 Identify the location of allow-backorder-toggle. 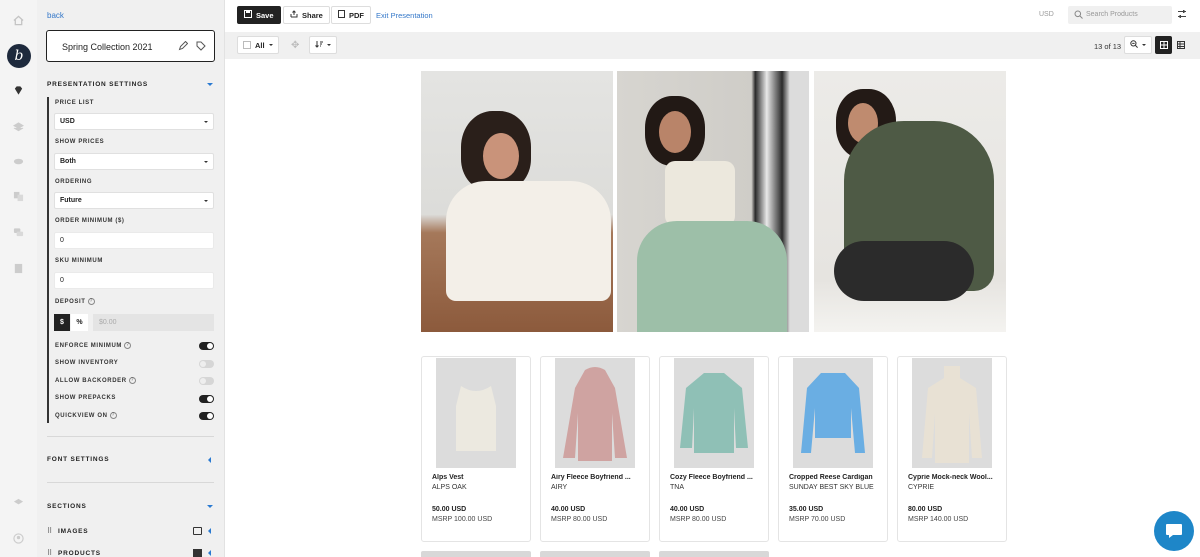
(206, 381).